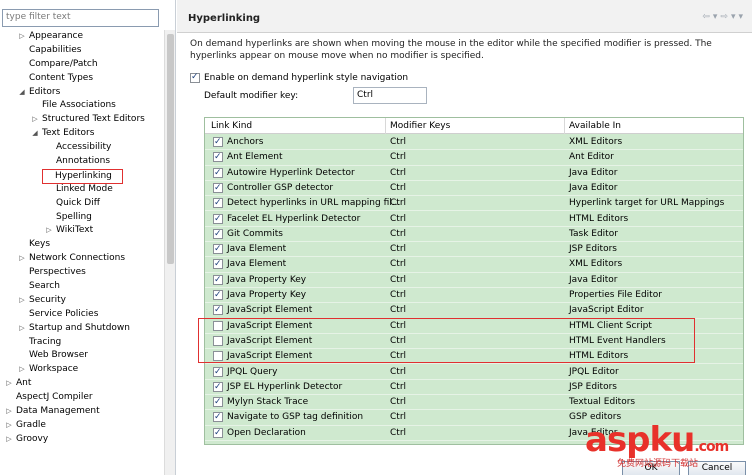 This screenshot has width=752, height=475. What do you see at coordinates (80, 18) in the screenshot?
I see `filter-input: type filter text` at bounding box center [80, 18].